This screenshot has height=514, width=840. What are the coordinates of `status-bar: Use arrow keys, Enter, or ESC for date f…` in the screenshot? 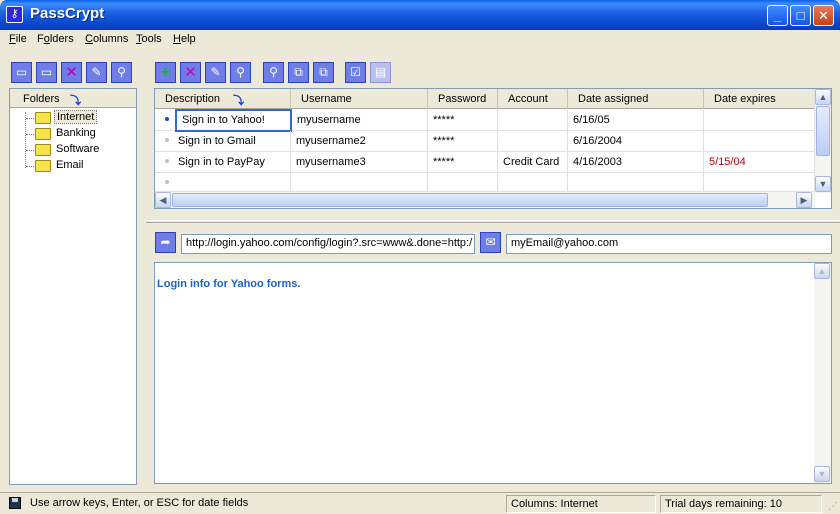 It's located at (420, 503).